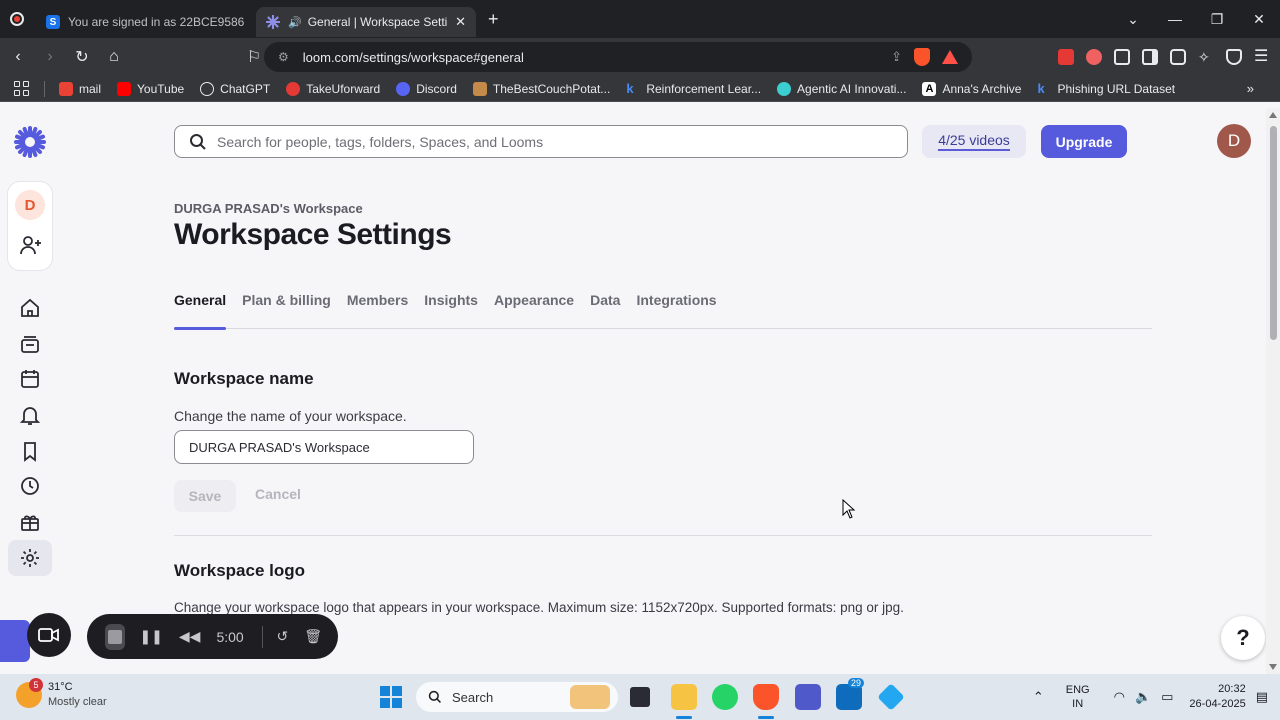 This screenshot has width=1280, height=720. I want to click on share-icon: ⇪, so click(896, 57).